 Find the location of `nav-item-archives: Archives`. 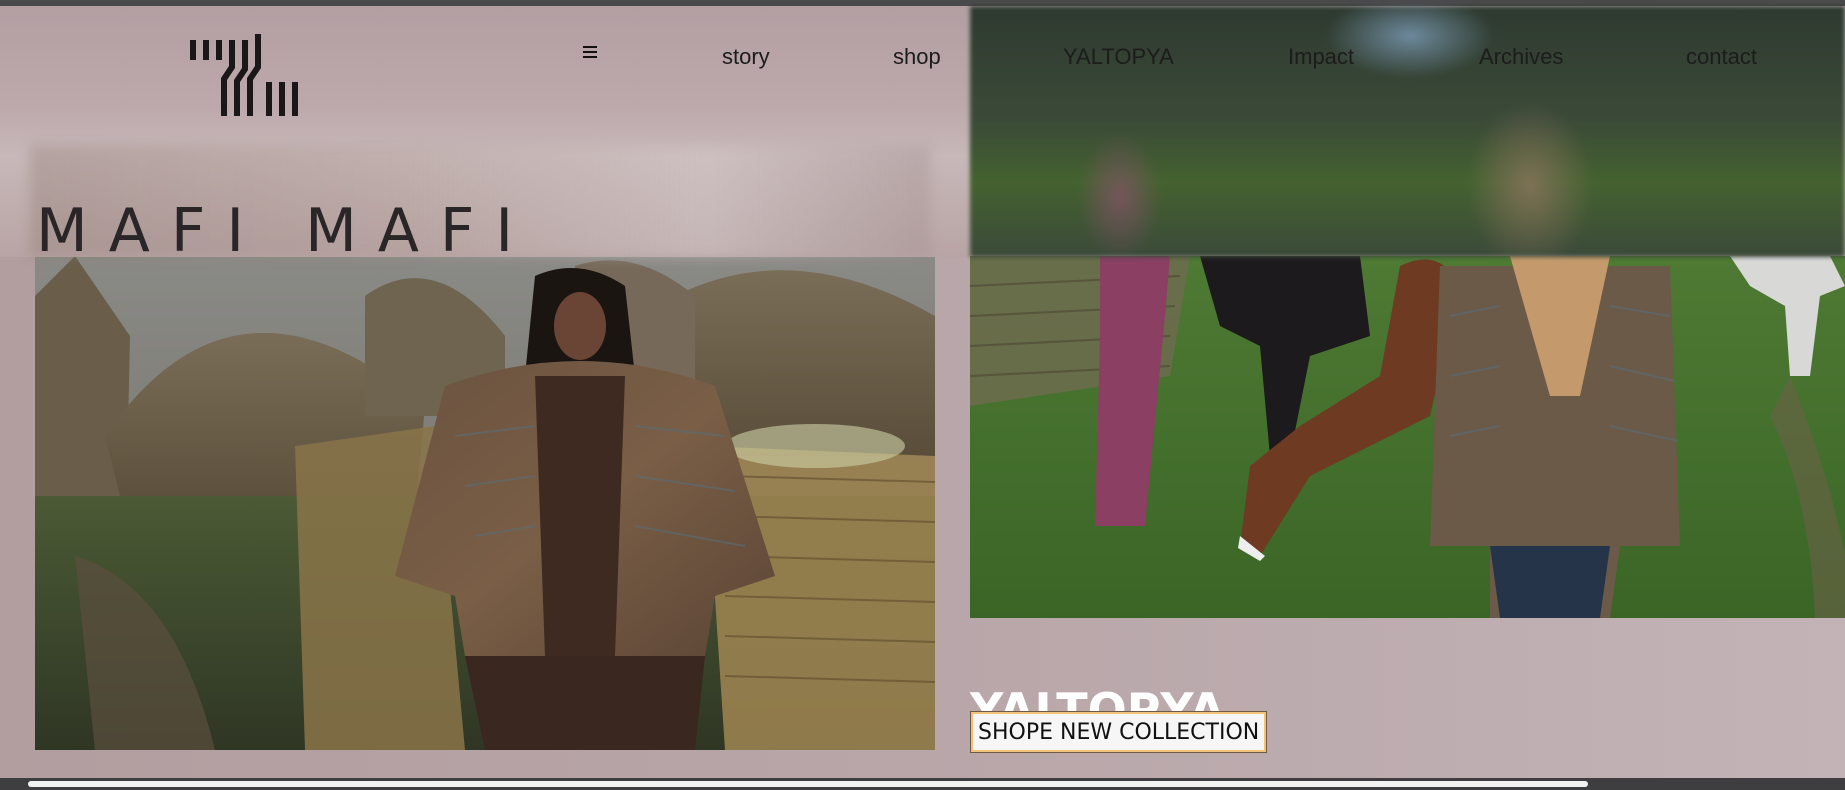

nav-item-archives: Archives is located at coordinates (1521, 57).